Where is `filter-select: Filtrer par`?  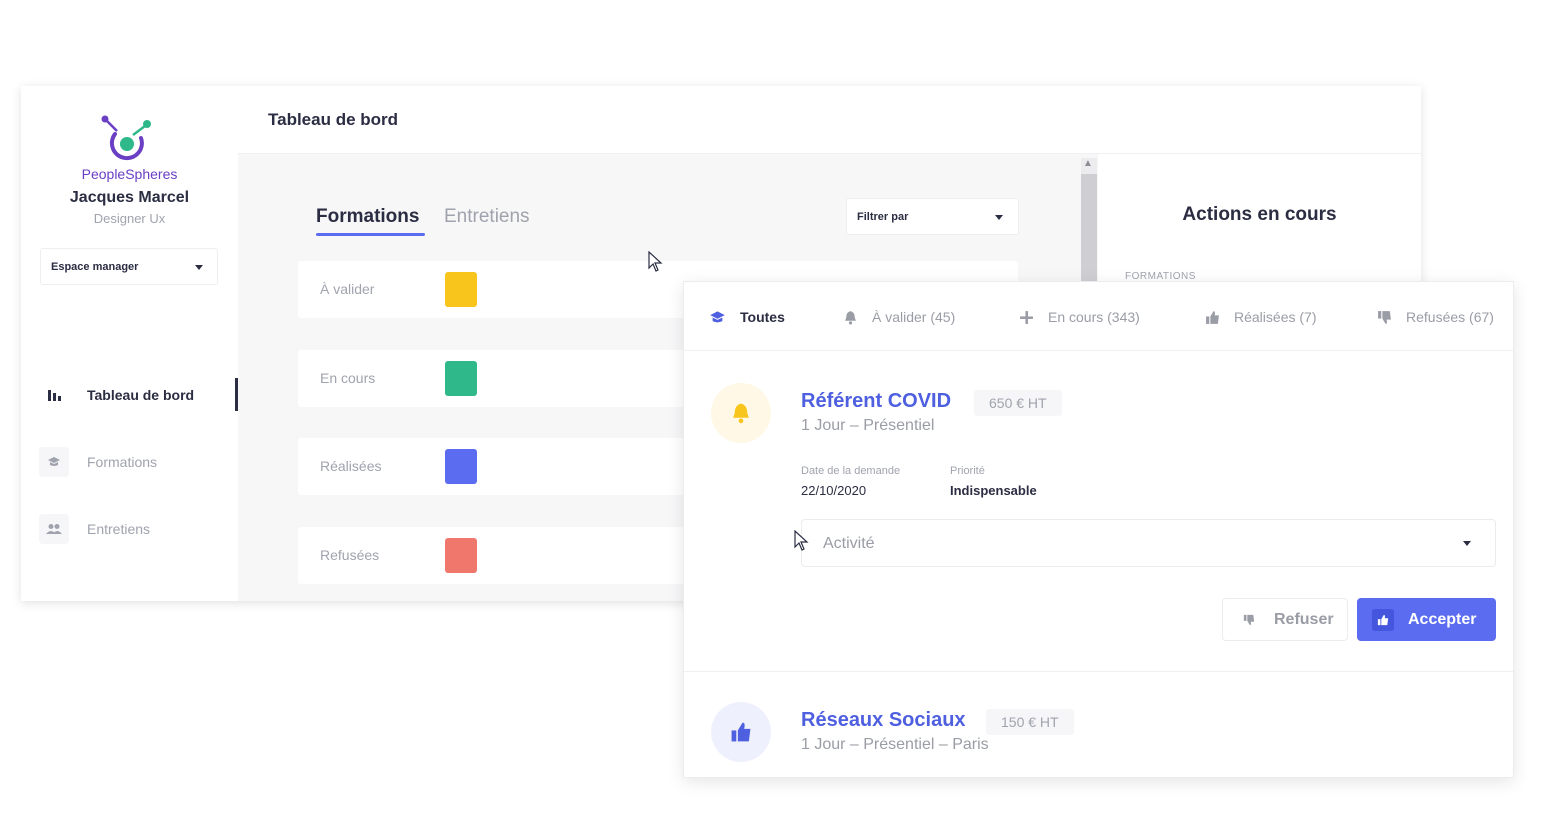 filter-select: Filtrer par is located at coordinates (932, 216).